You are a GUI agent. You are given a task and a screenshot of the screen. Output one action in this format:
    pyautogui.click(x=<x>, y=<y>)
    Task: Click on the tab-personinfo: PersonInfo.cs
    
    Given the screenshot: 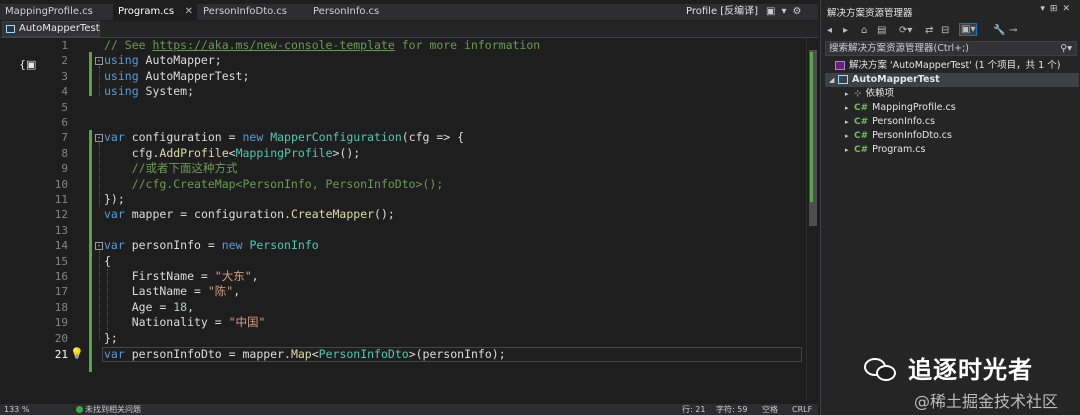 What is the action you would take?
    pyautogui.click(x=356, y=12)
    